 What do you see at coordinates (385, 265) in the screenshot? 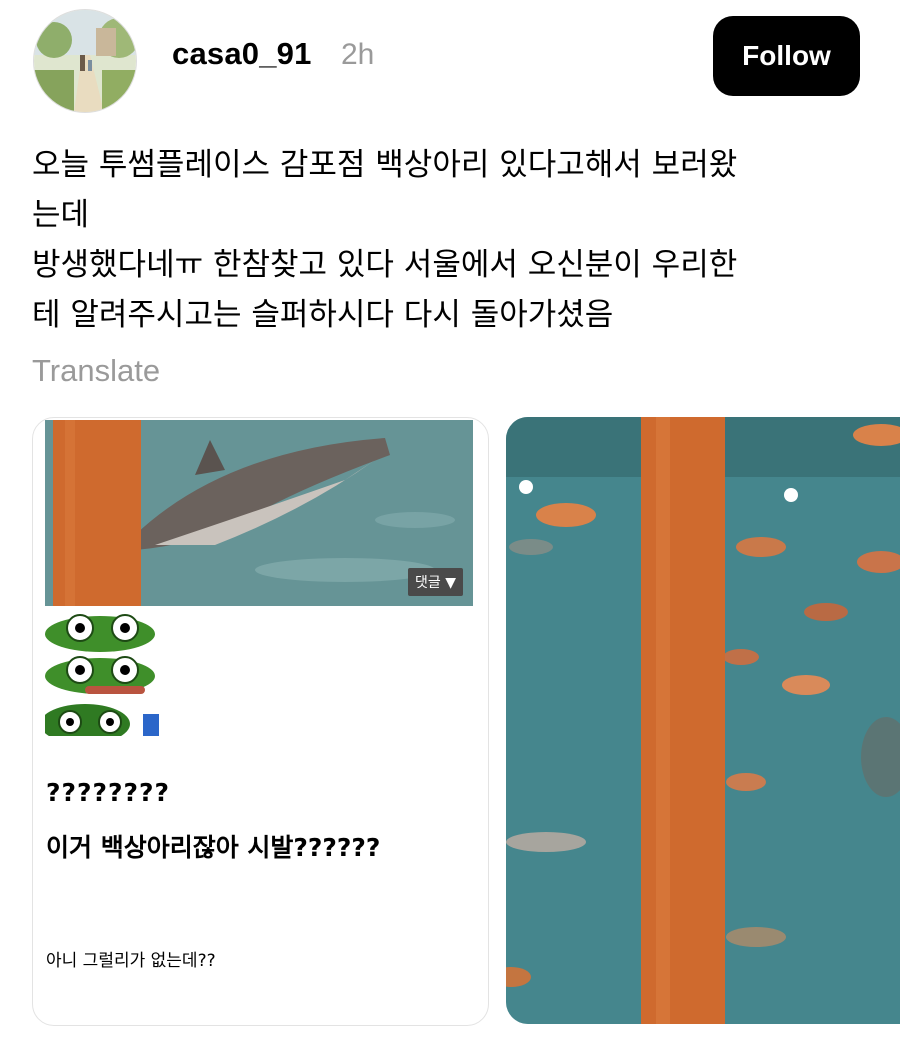
I see `post-text-line: 방생했다네ㅠ 한참찾고 있다 서울에서 오신분이 우리한` at bounding box center [385, 265].